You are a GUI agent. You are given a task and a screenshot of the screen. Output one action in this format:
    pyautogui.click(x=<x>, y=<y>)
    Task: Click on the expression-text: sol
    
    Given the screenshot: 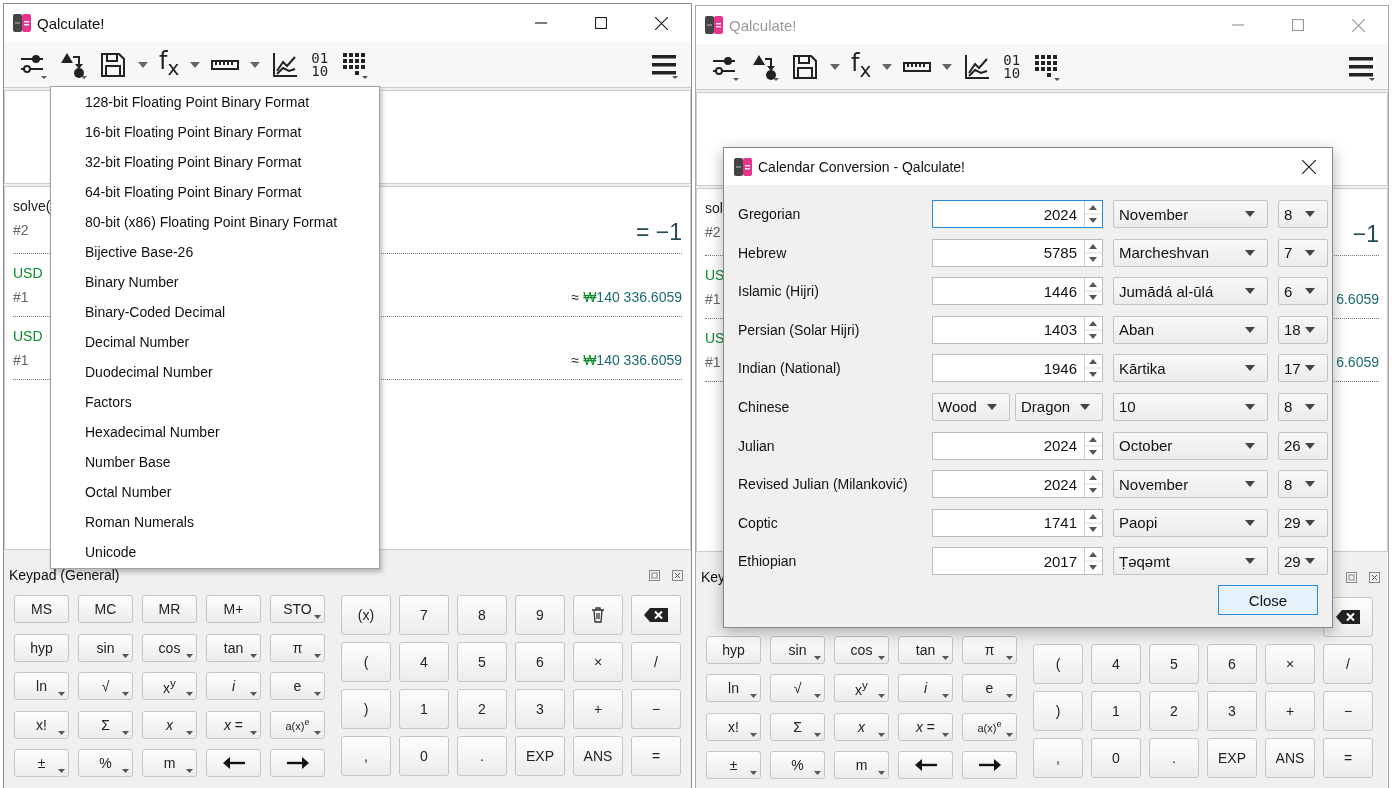 What is the action you would take?
    pyautogui.click(x=714, y=208)
    